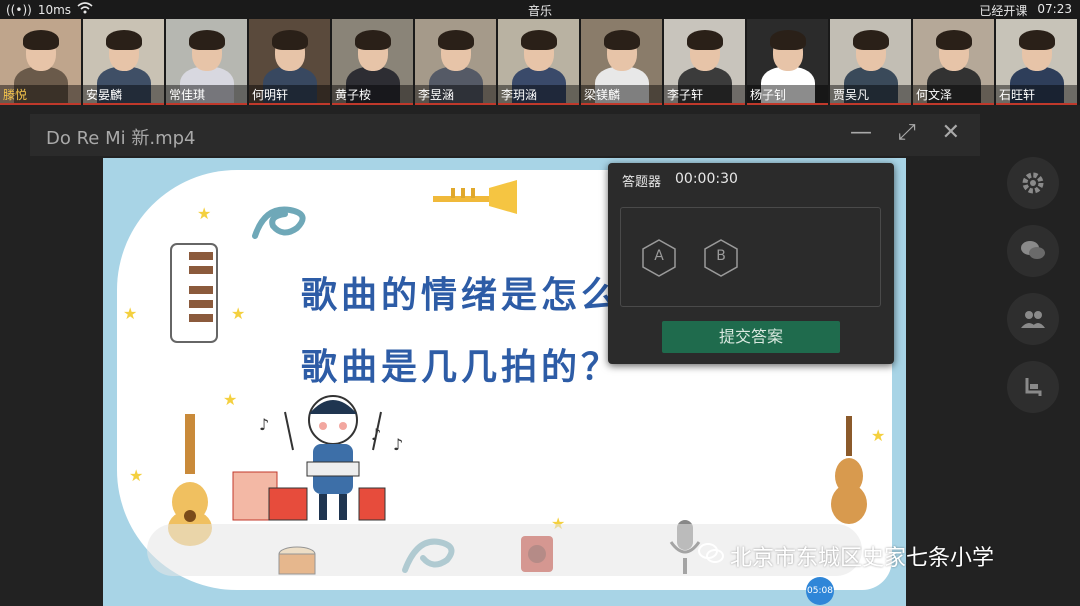  I want to click on piano-icon, so click(194, 293).